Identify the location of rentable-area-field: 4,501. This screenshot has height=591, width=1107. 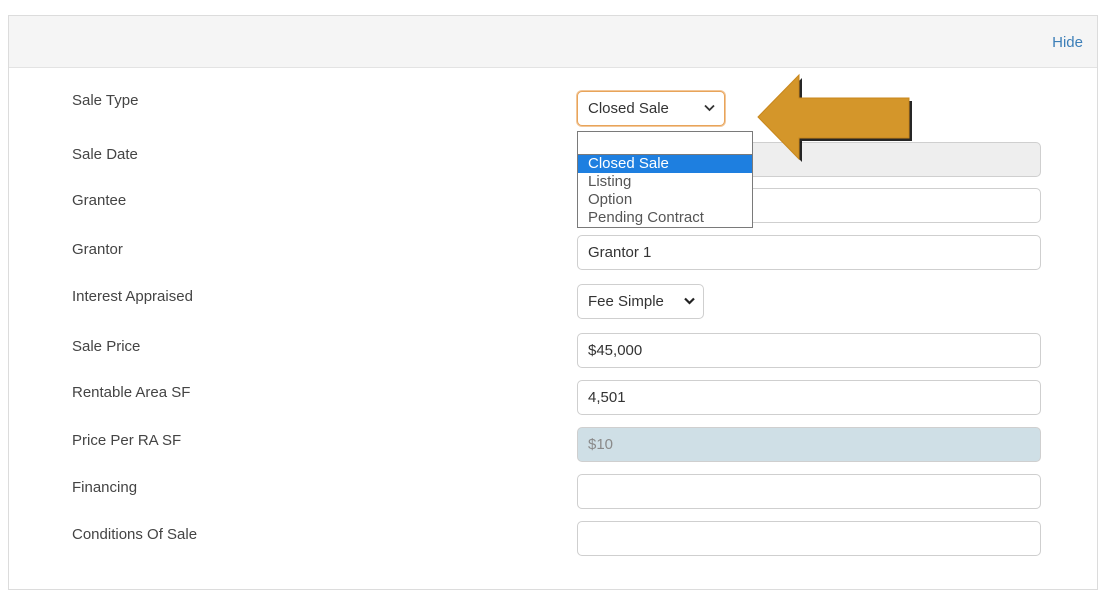
(809, 397).